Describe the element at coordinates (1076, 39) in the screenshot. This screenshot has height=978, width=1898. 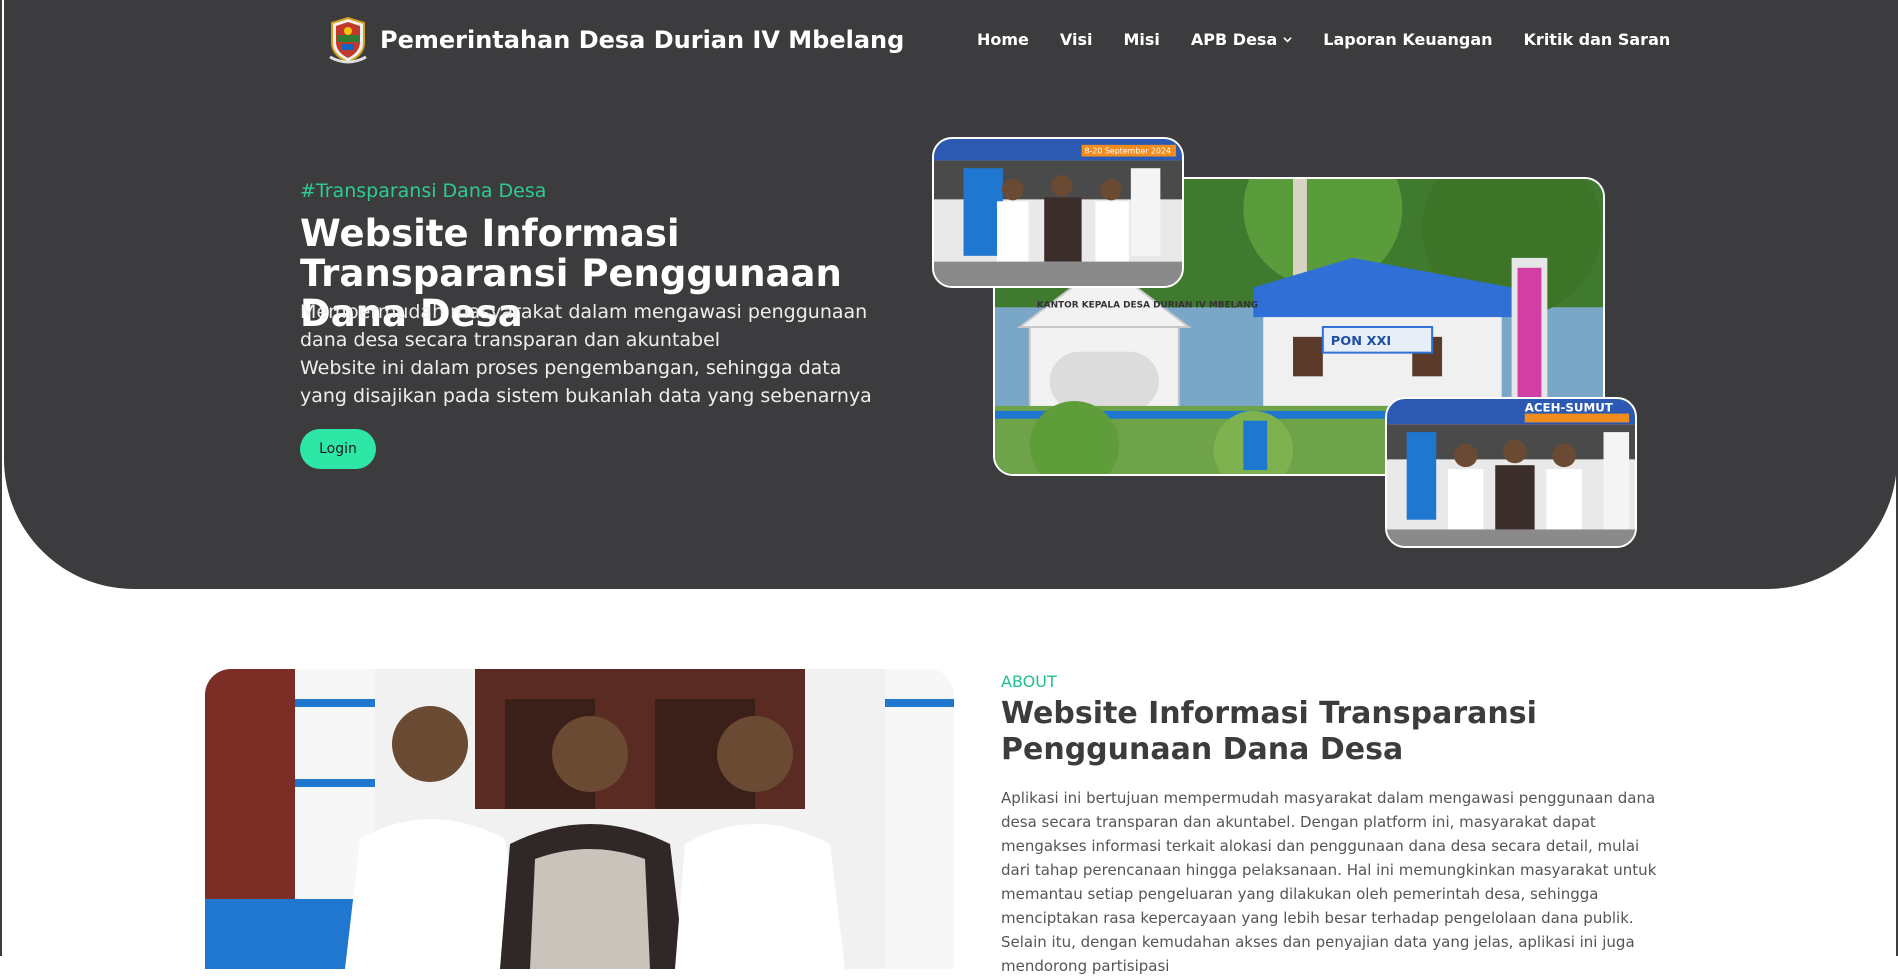
I see `nav-visi: Visi` at that location.